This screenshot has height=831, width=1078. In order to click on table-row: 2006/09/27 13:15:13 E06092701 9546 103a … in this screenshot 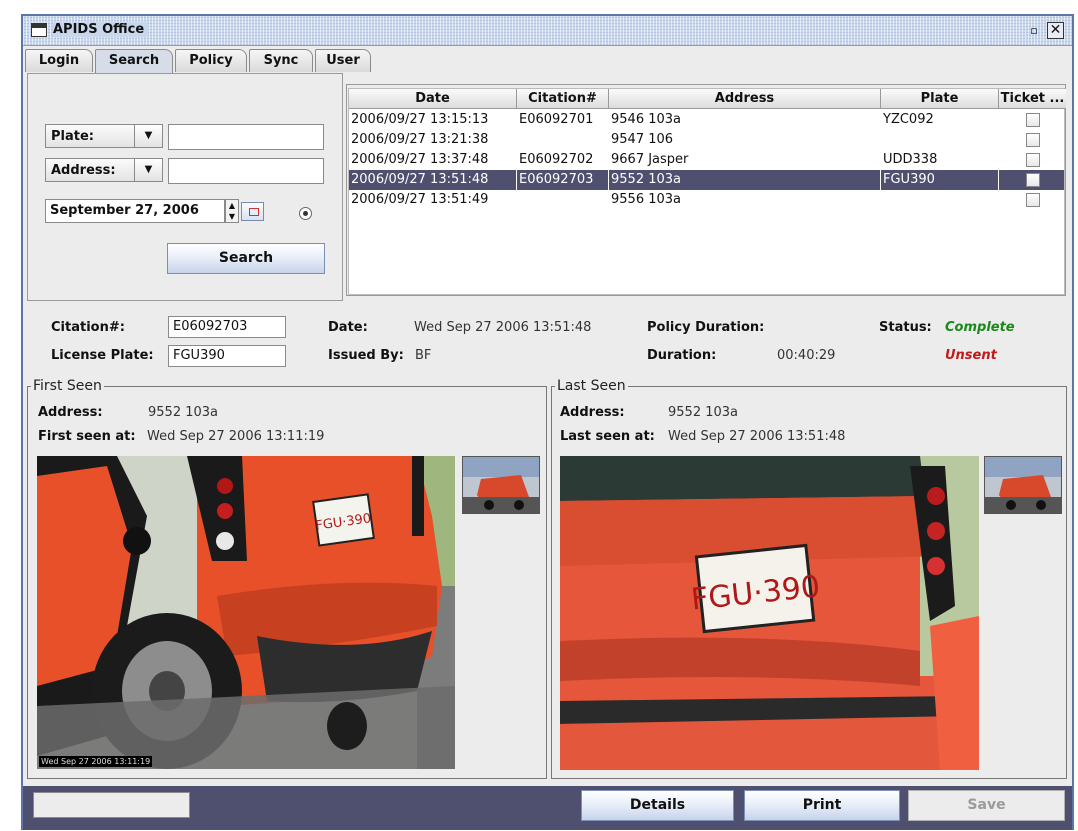, I will do `click(706, 120)`.